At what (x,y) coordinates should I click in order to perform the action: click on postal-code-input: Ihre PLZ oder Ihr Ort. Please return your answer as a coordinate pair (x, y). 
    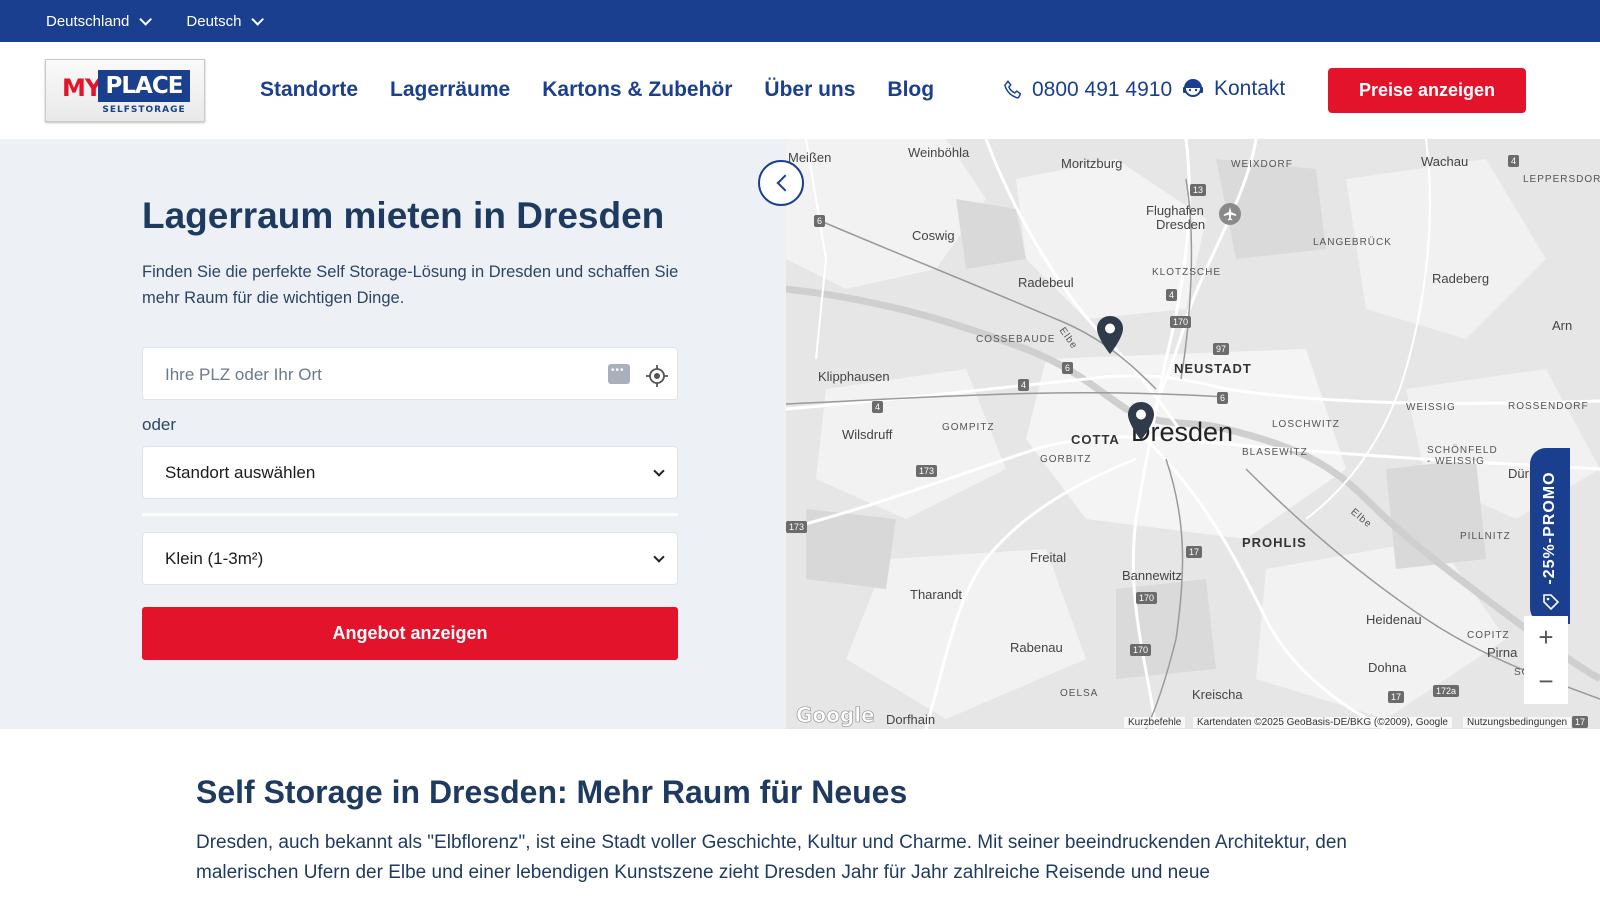
    Looking at the image, I should click on (410, 373).